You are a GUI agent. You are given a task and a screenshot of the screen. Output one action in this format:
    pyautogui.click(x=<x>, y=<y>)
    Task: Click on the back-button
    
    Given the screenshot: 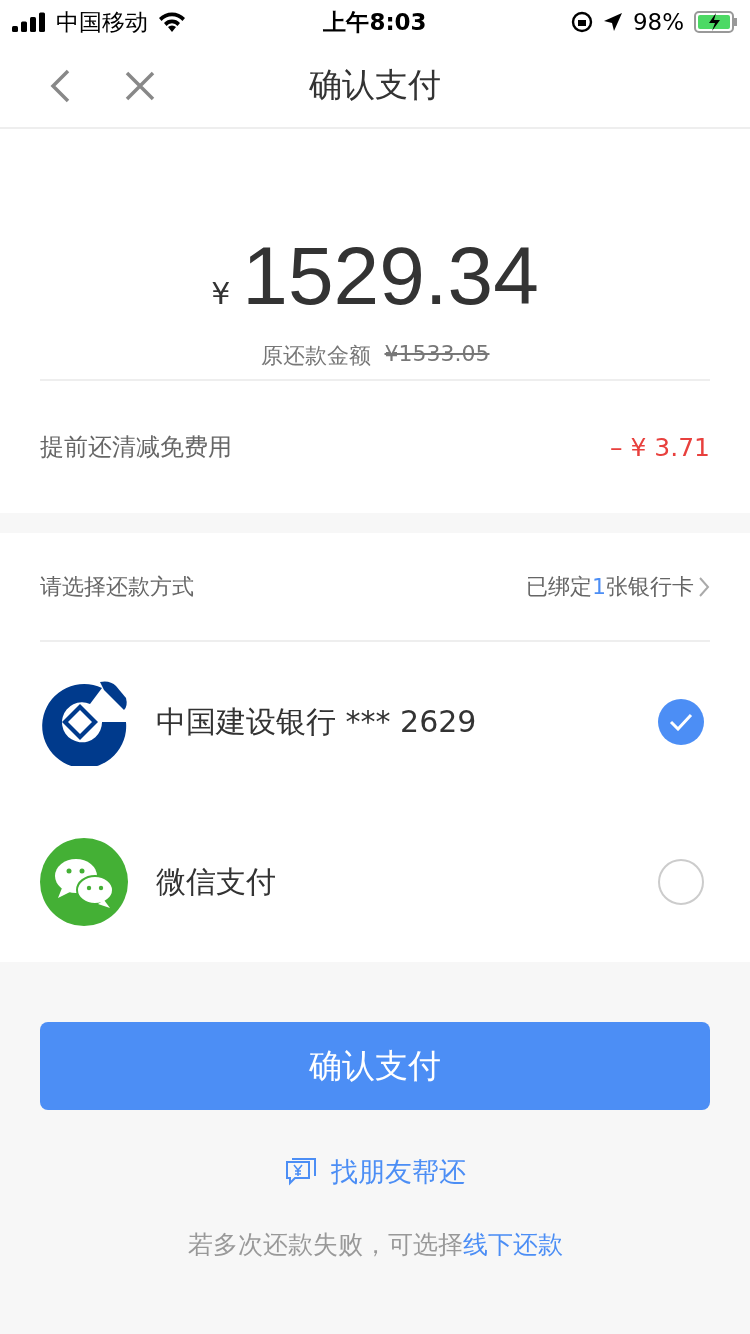 What is the action you would take?
    pyautogui.click(x=60, y=85)
    